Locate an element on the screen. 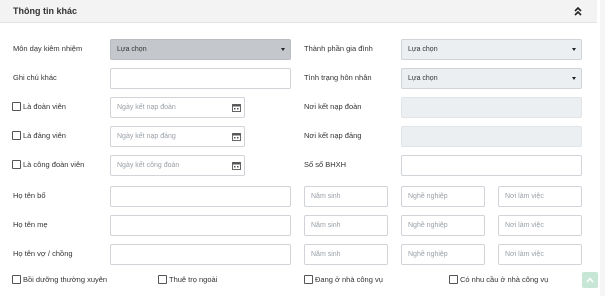 This screenshot has width=605, height=296. bhxh-input is located at coordinates (491, 165).